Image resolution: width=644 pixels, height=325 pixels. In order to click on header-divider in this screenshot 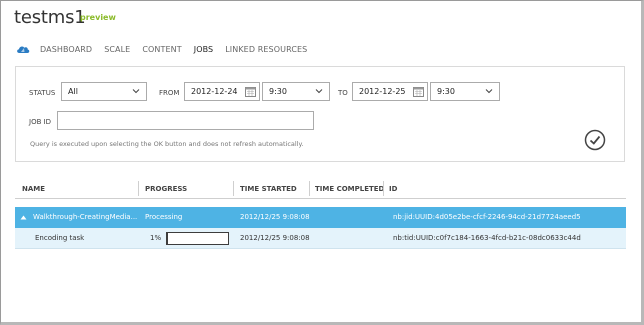, I will do `click(320, 198)`.